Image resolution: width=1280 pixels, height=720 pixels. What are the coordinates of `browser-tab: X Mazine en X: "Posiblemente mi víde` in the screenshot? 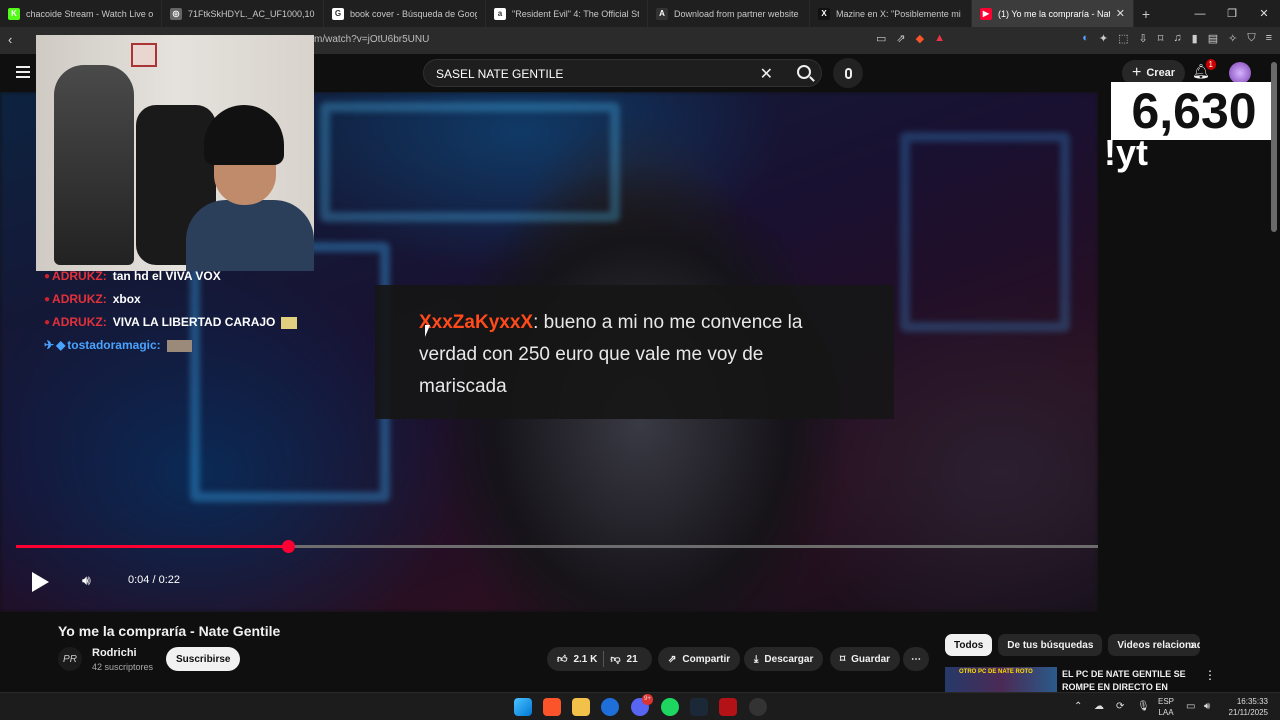 It's located at (891, 13).